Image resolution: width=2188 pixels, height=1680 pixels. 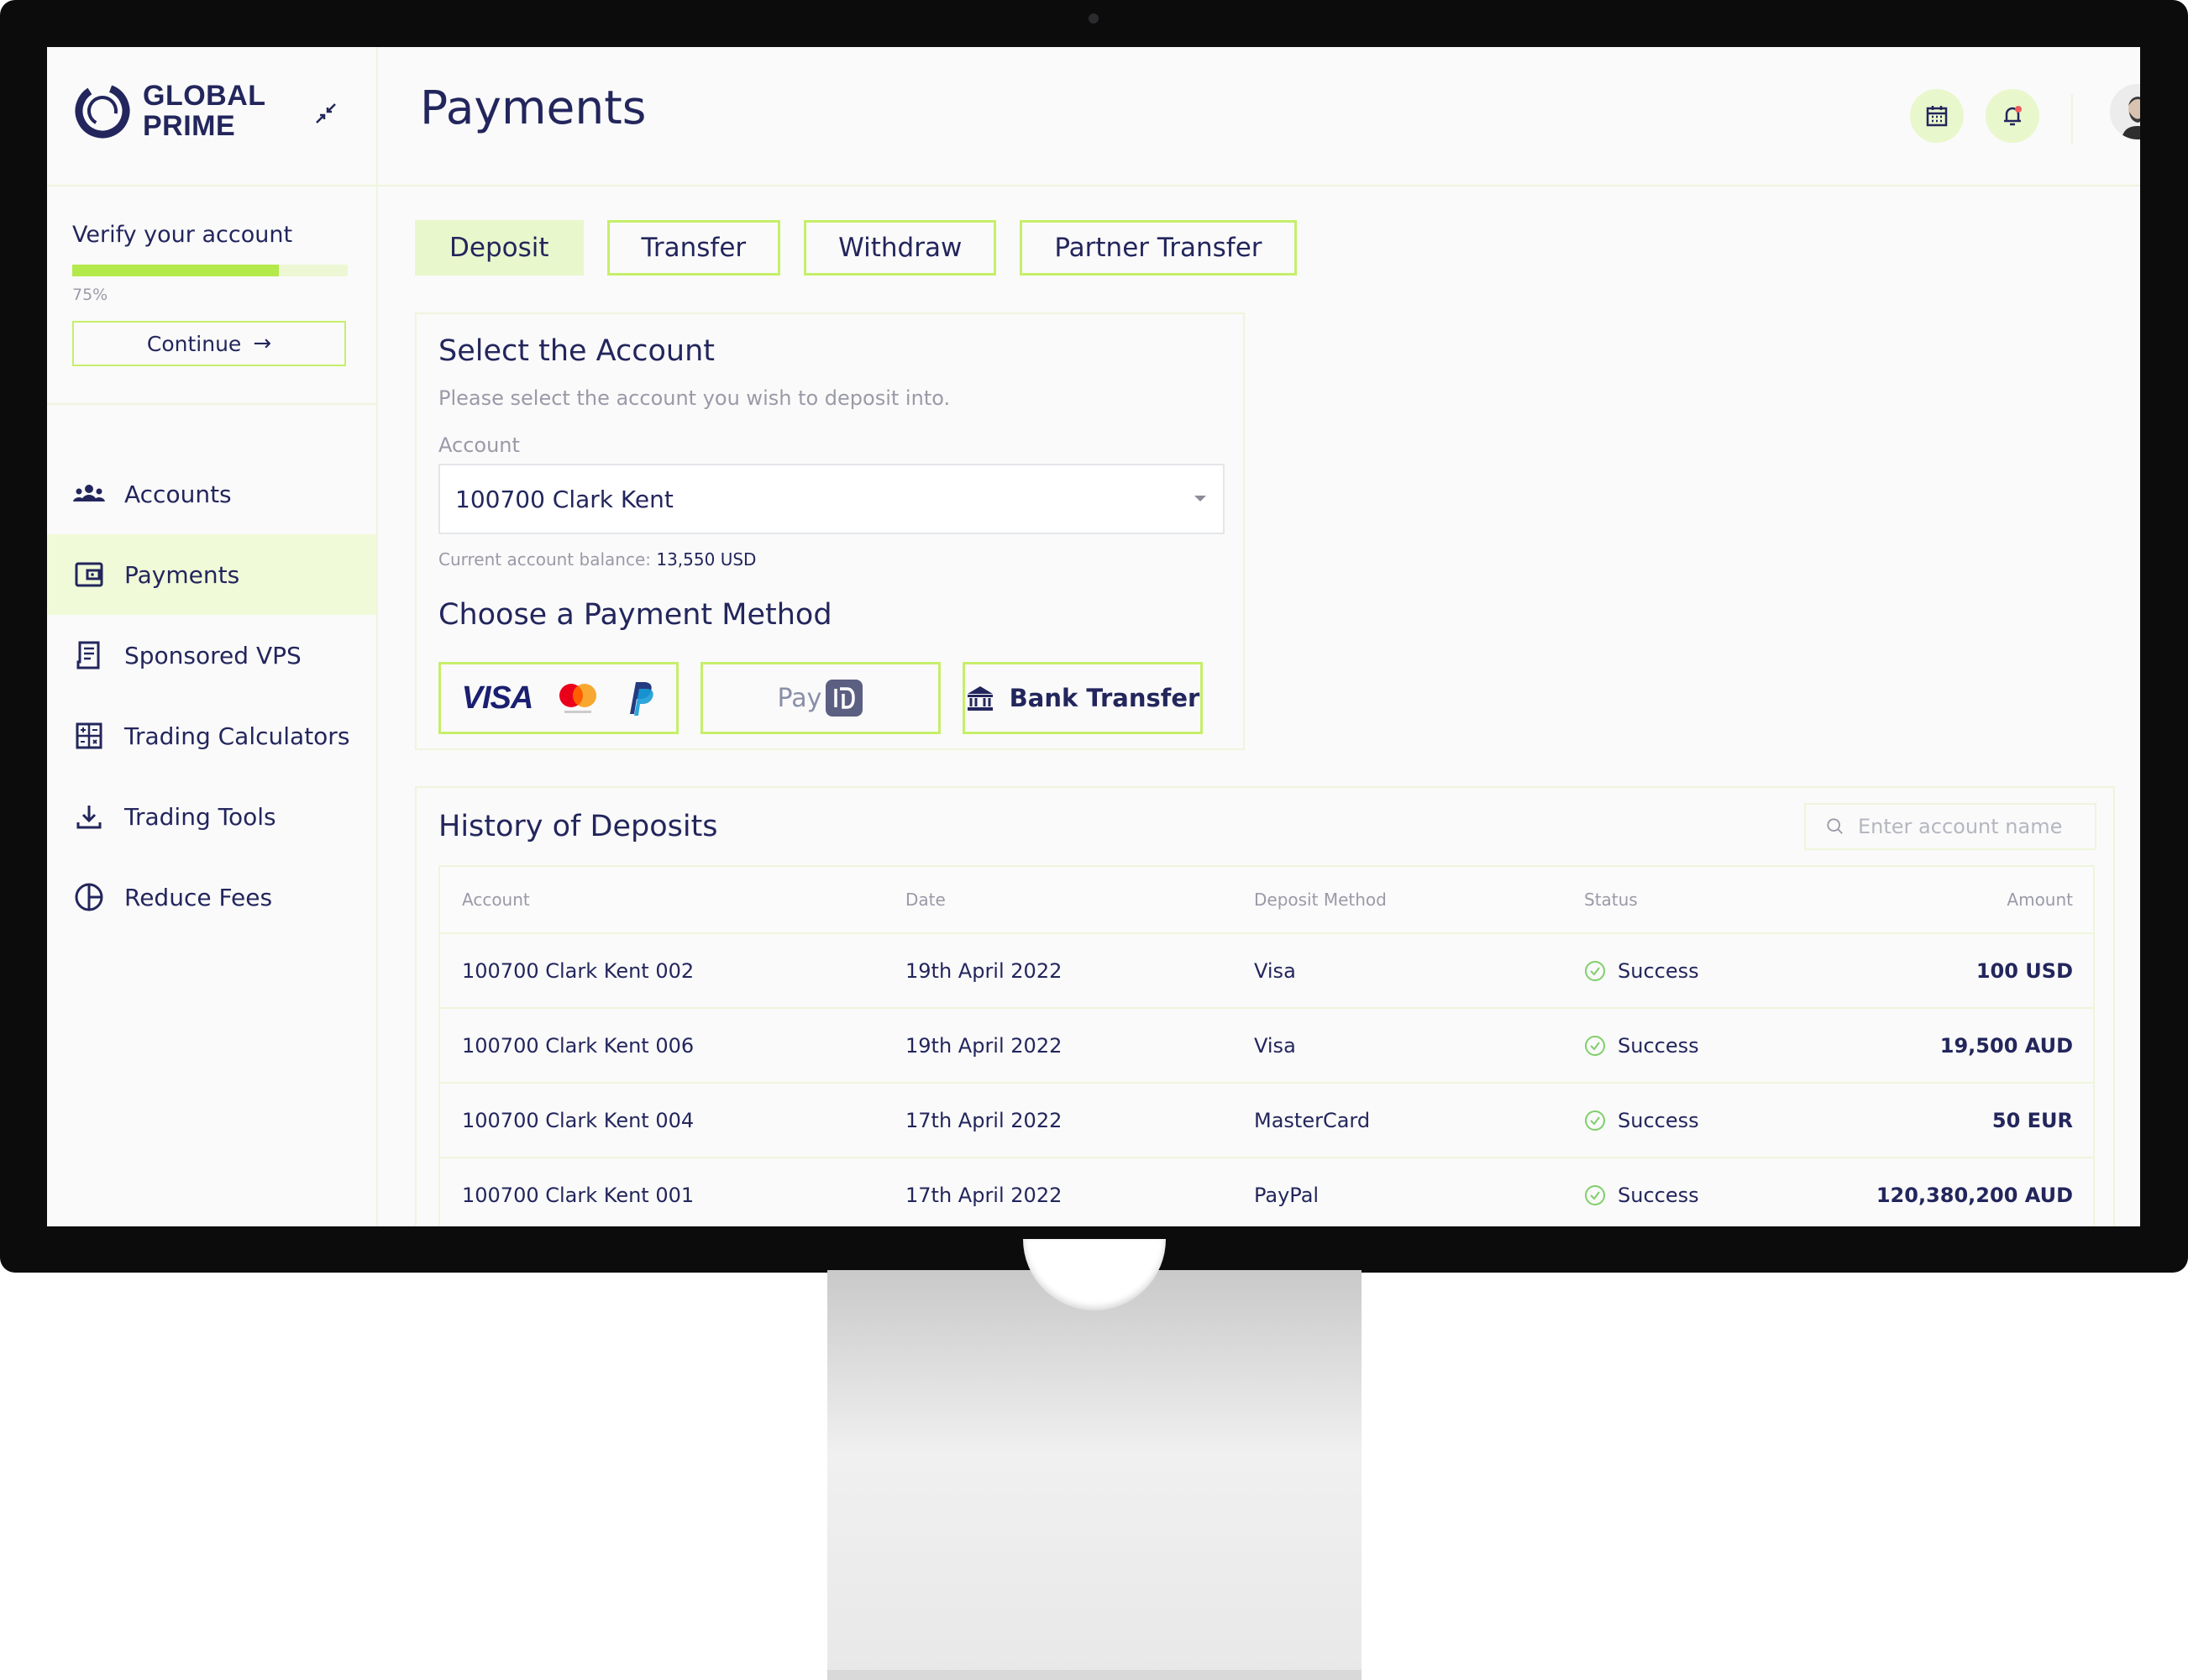 What do you see at coordinates (1976, 826) in the screenshot?
I see `search-input` at bounding box center [1976, 826].